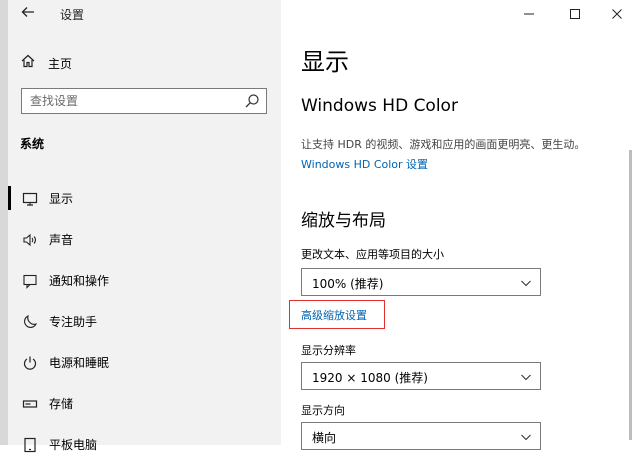 The image size is (637, 465). Describe the element at coordinates (630, 295) in the screenshot. I see `scrollbar` at that location.